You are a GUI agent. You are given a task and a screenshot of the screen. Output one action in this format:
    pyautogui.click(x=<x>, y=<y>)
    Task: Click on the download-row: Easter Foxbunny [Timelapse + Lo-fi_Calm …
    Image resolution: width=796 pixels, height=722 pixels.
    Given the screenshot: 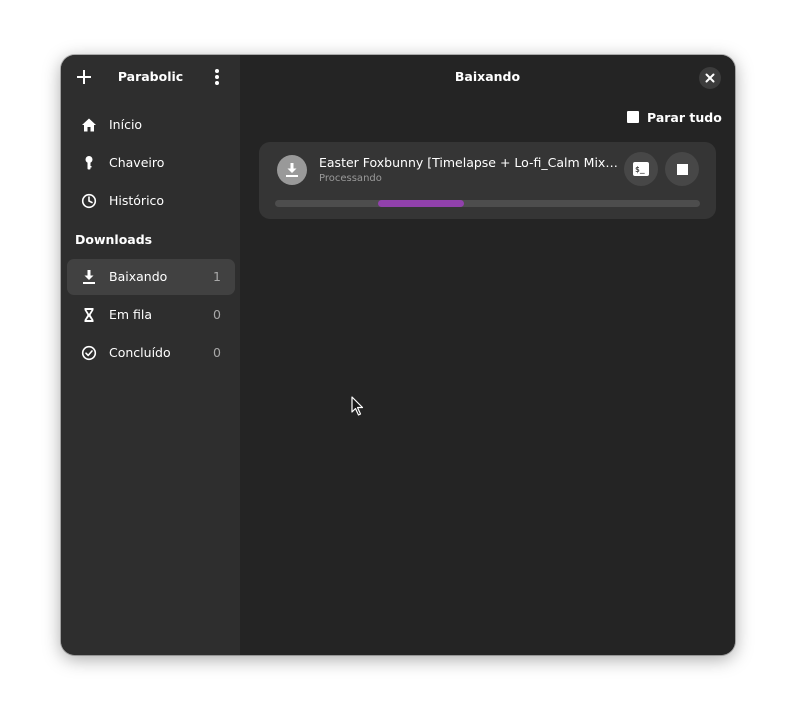 What is the action you would take?
    pyautogui.click(x=487, y=180)
    